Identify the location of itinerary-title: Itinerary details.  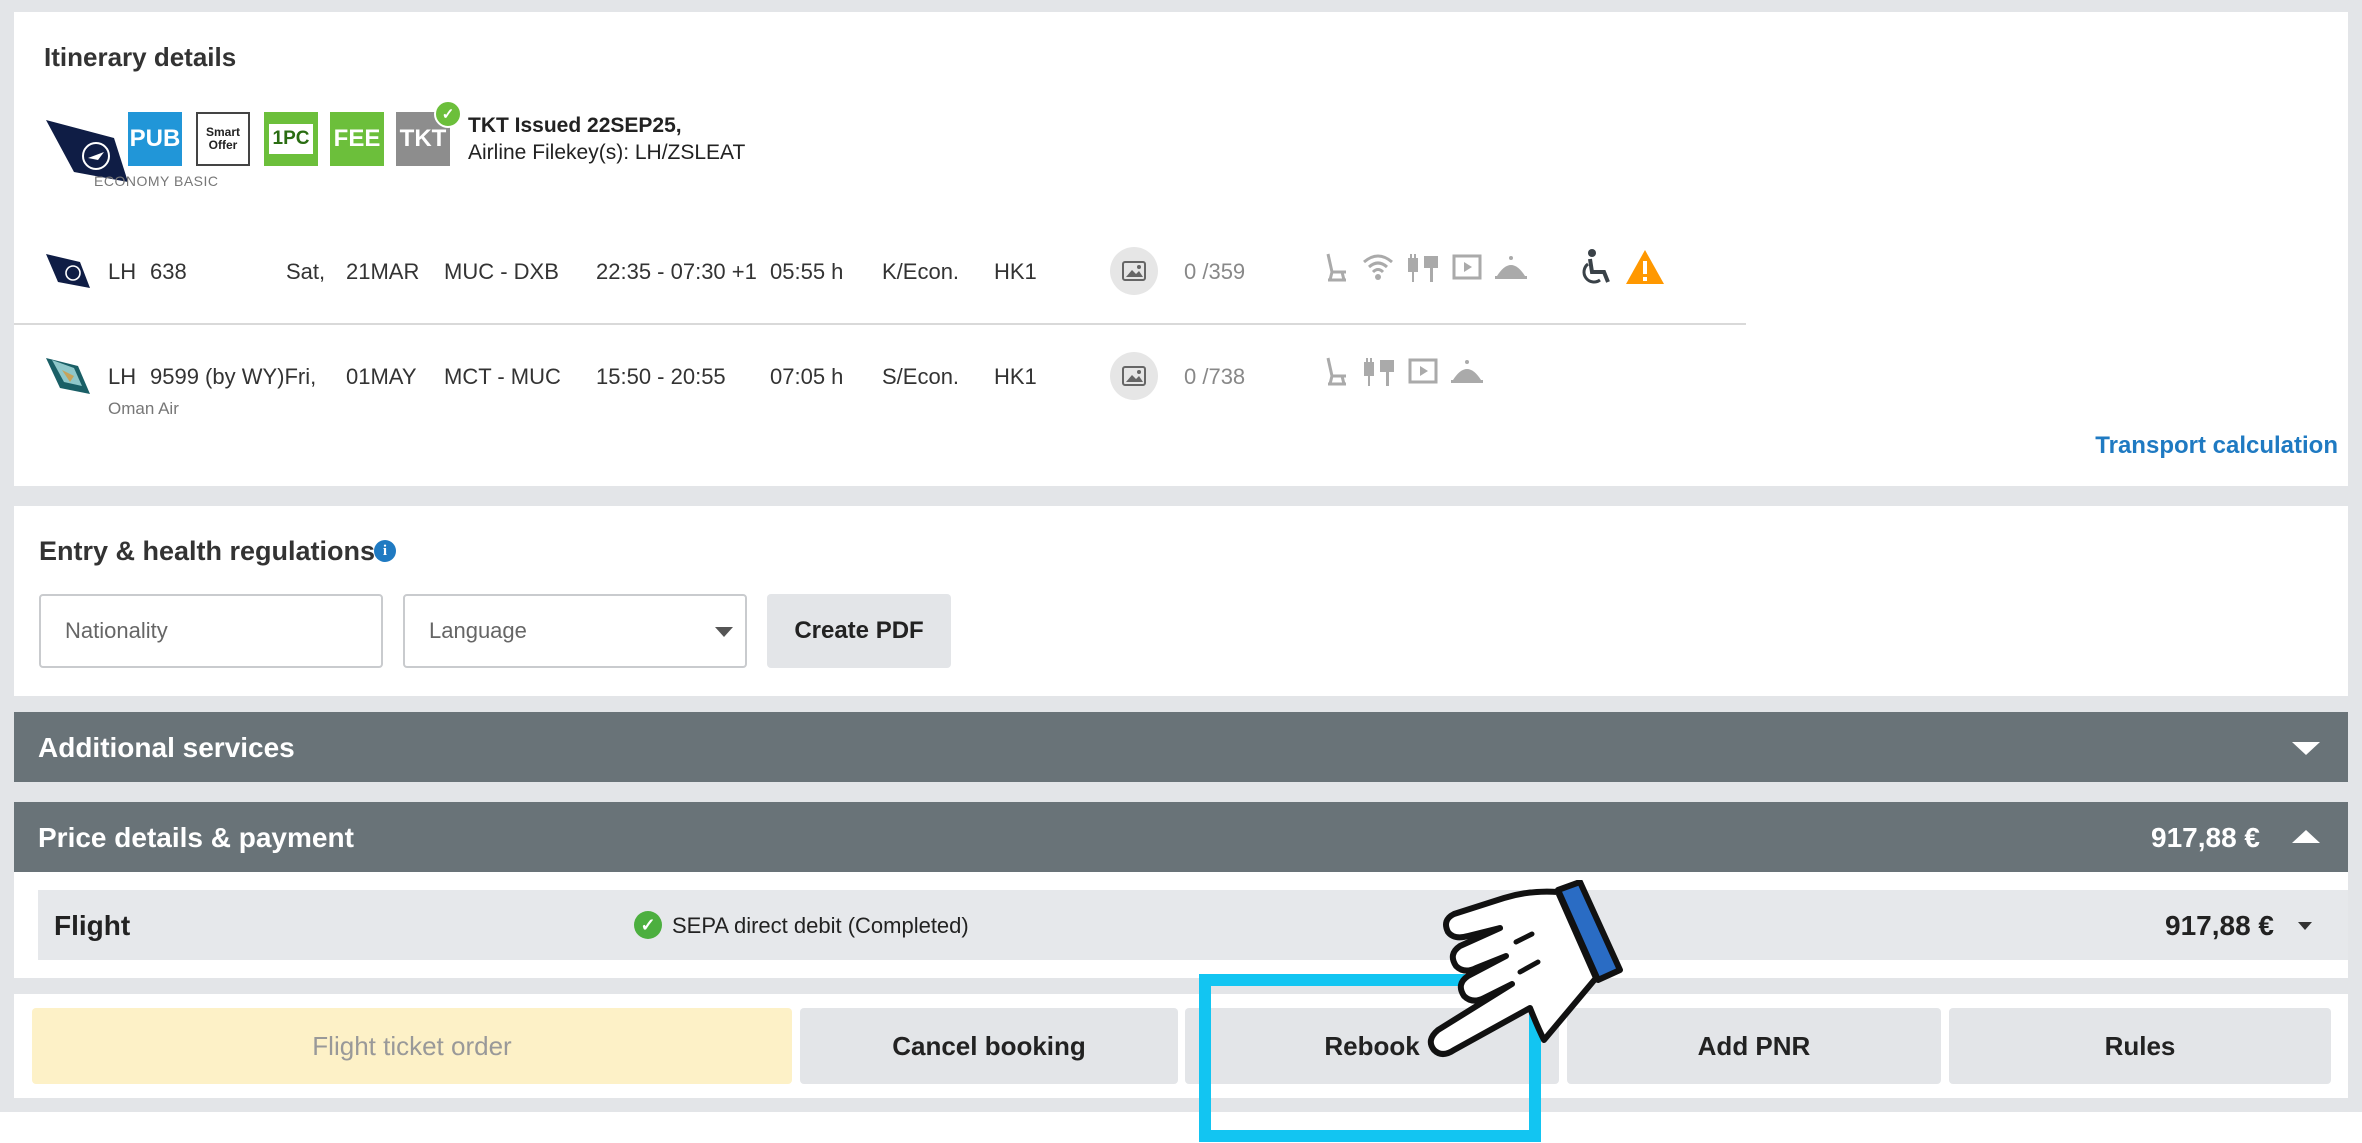
(140, 57).